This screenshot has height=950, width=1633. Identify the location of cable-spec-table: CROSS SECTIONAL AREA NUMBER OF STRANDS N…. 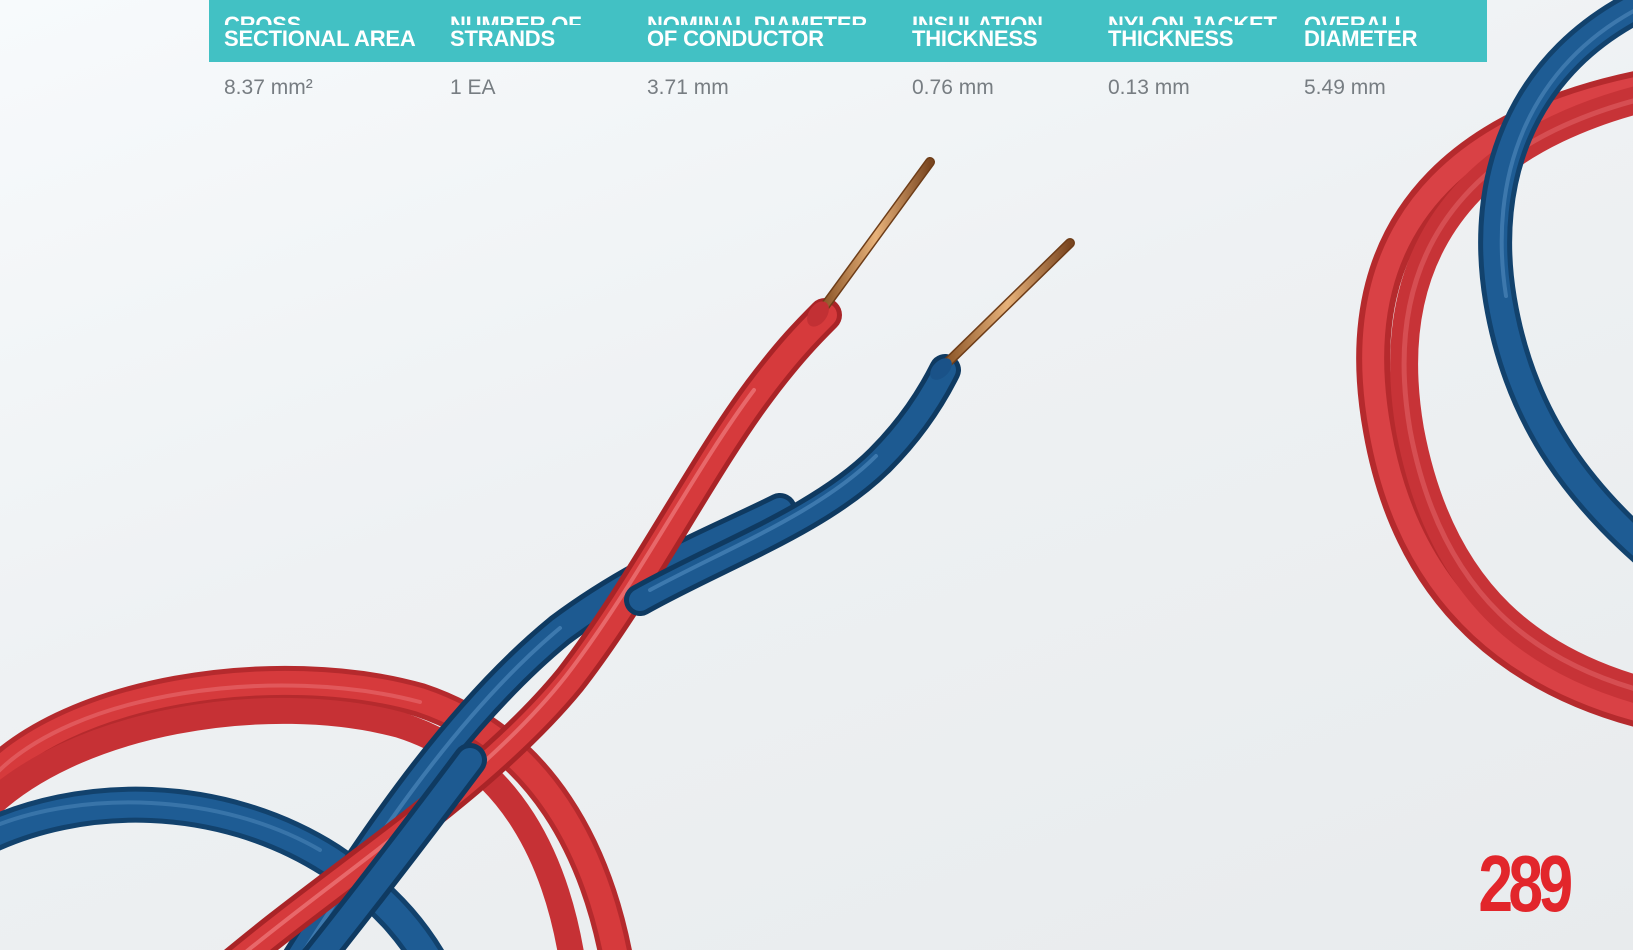
(848, 57).